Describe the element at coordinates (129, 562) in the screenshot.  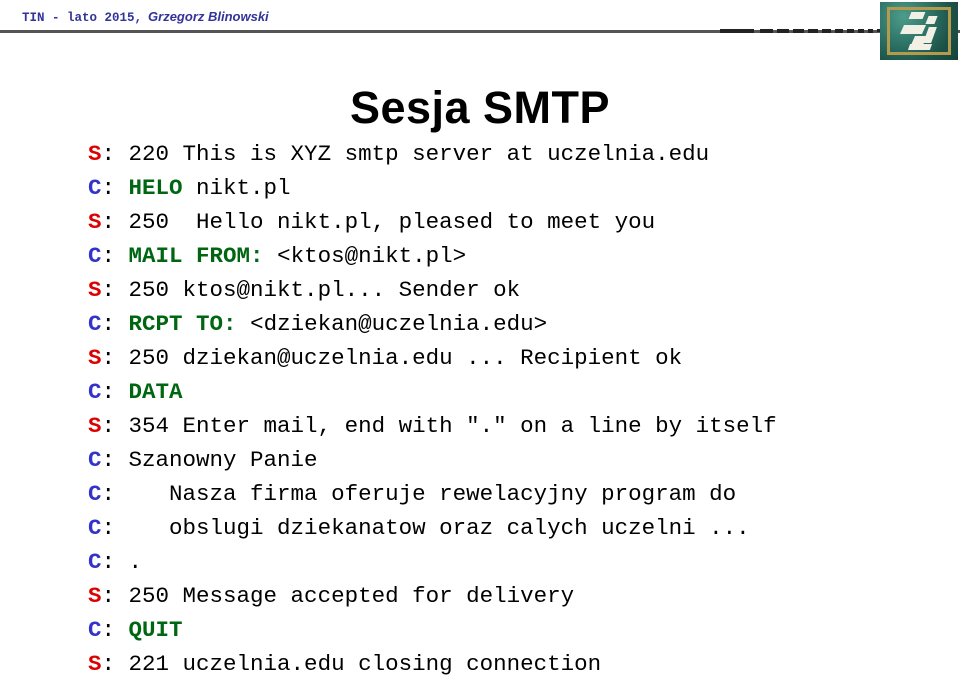
I see `transcript-text: .` at that location.